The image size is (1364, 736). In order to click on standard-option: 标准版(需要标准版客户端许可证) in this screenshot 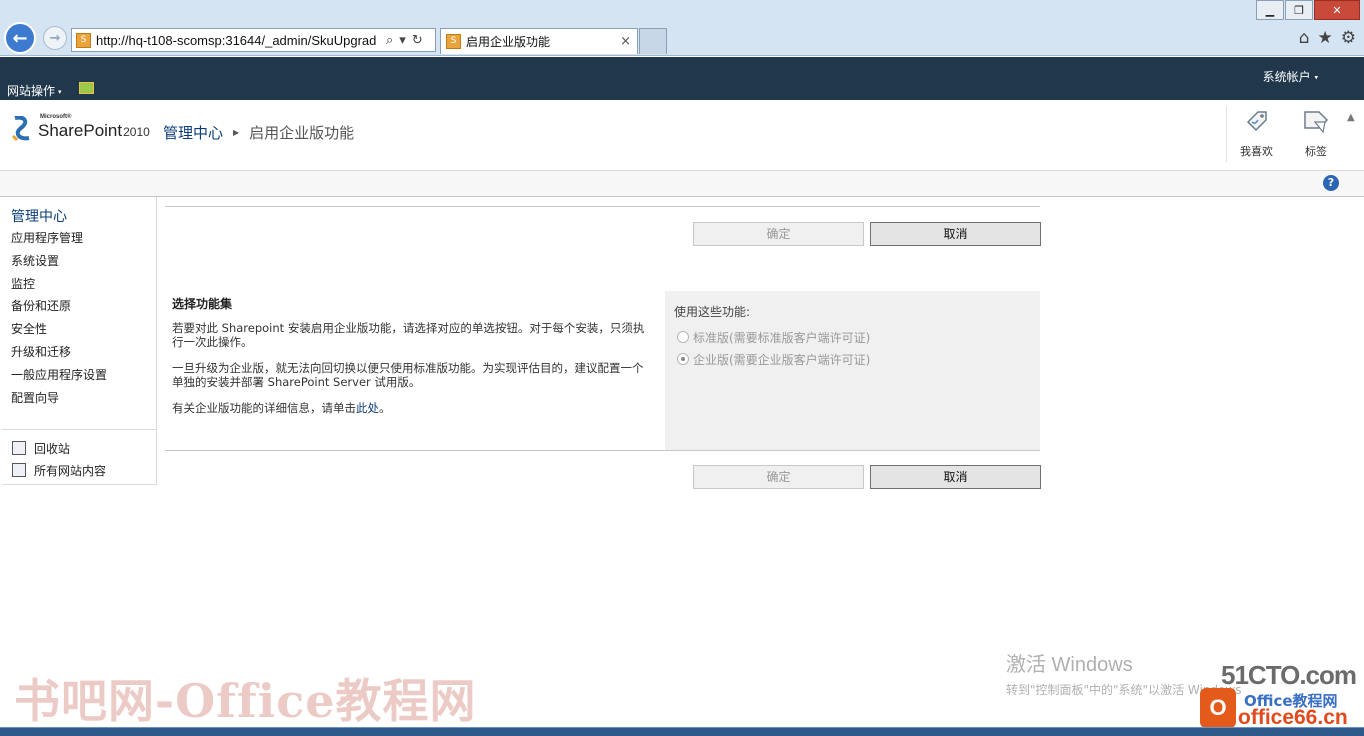, I will do `click(858, 337)`.